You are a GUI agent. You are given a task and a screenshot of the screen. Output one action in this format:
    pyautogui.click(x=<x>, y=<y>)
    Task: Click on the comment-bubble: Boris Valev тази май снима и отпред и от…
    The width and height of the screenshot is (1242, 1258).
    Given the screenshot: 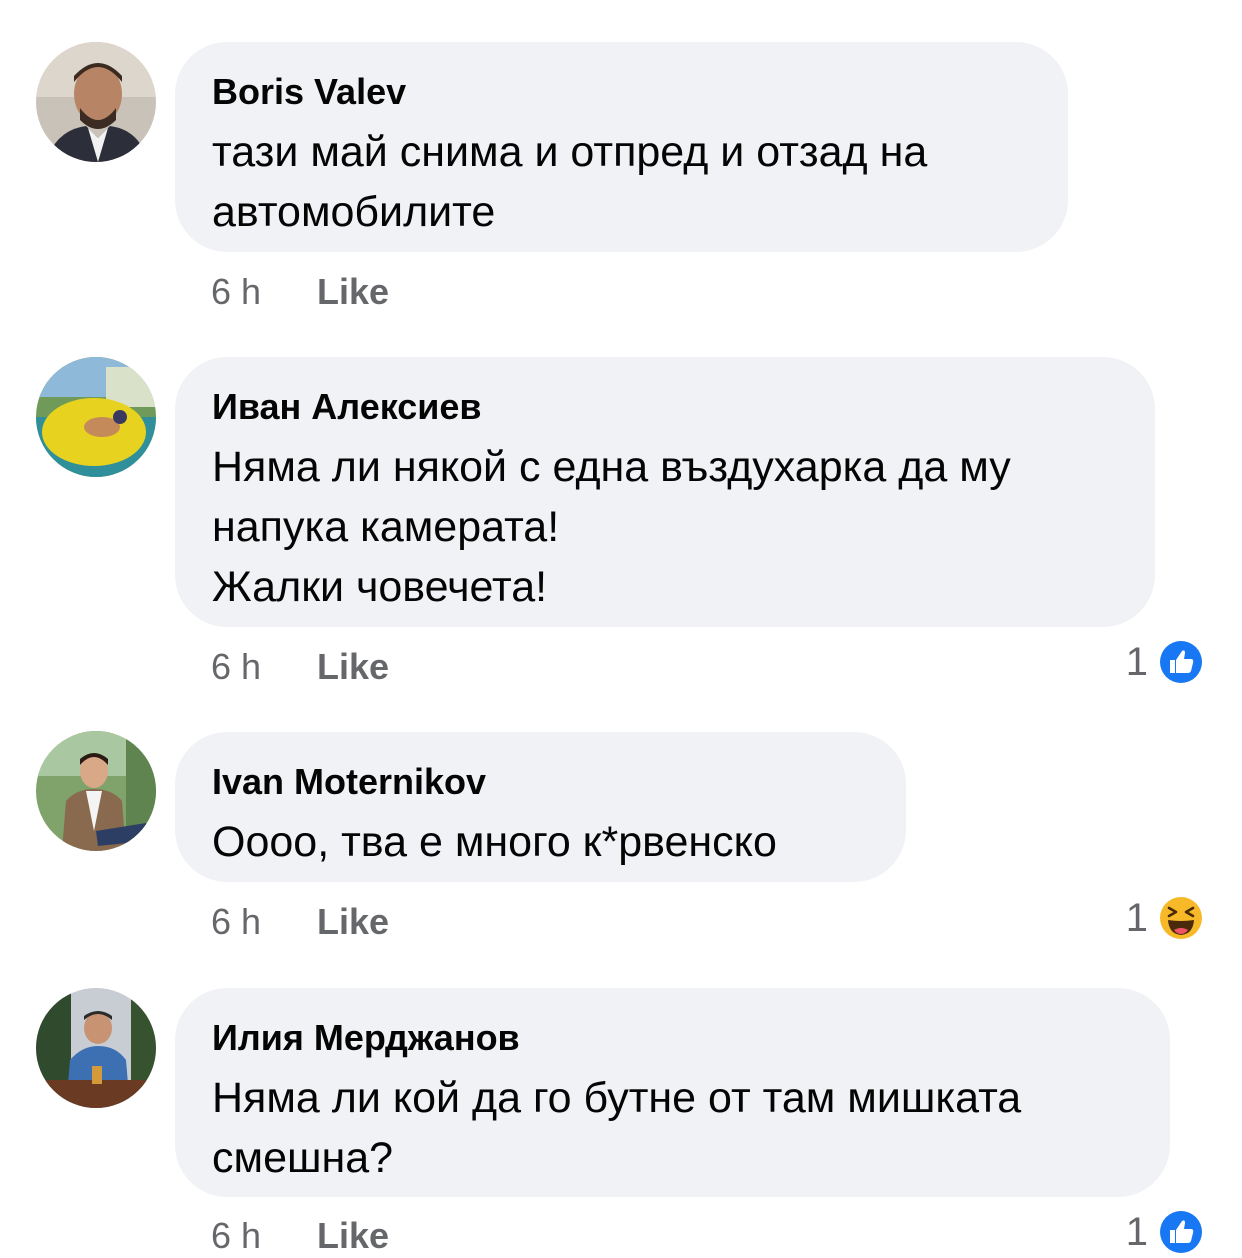 What is the action you would take?
    pyautogui.click(x=621, y=147)
    